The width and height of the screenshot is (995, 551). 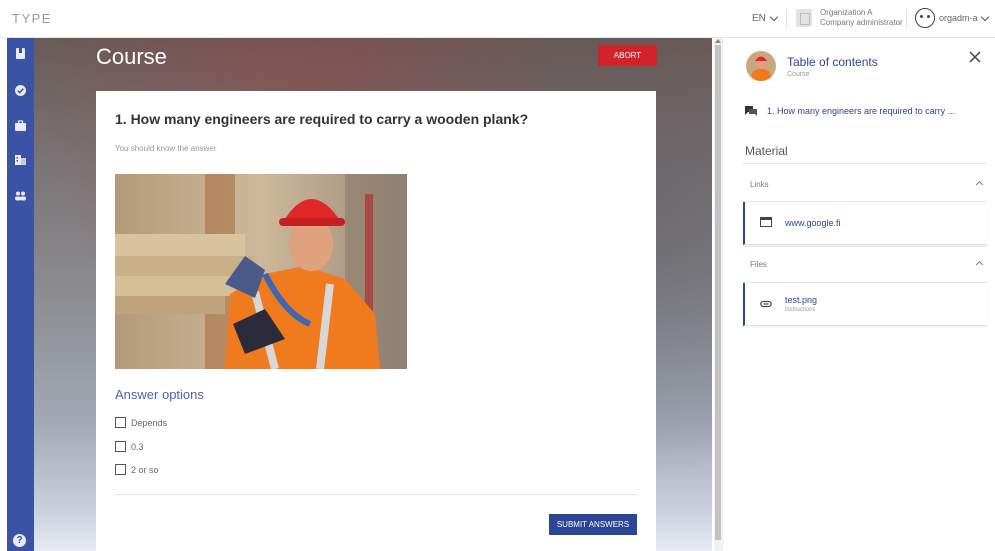 I want to click on section-files-header: Files, so click(x=758, y=264).